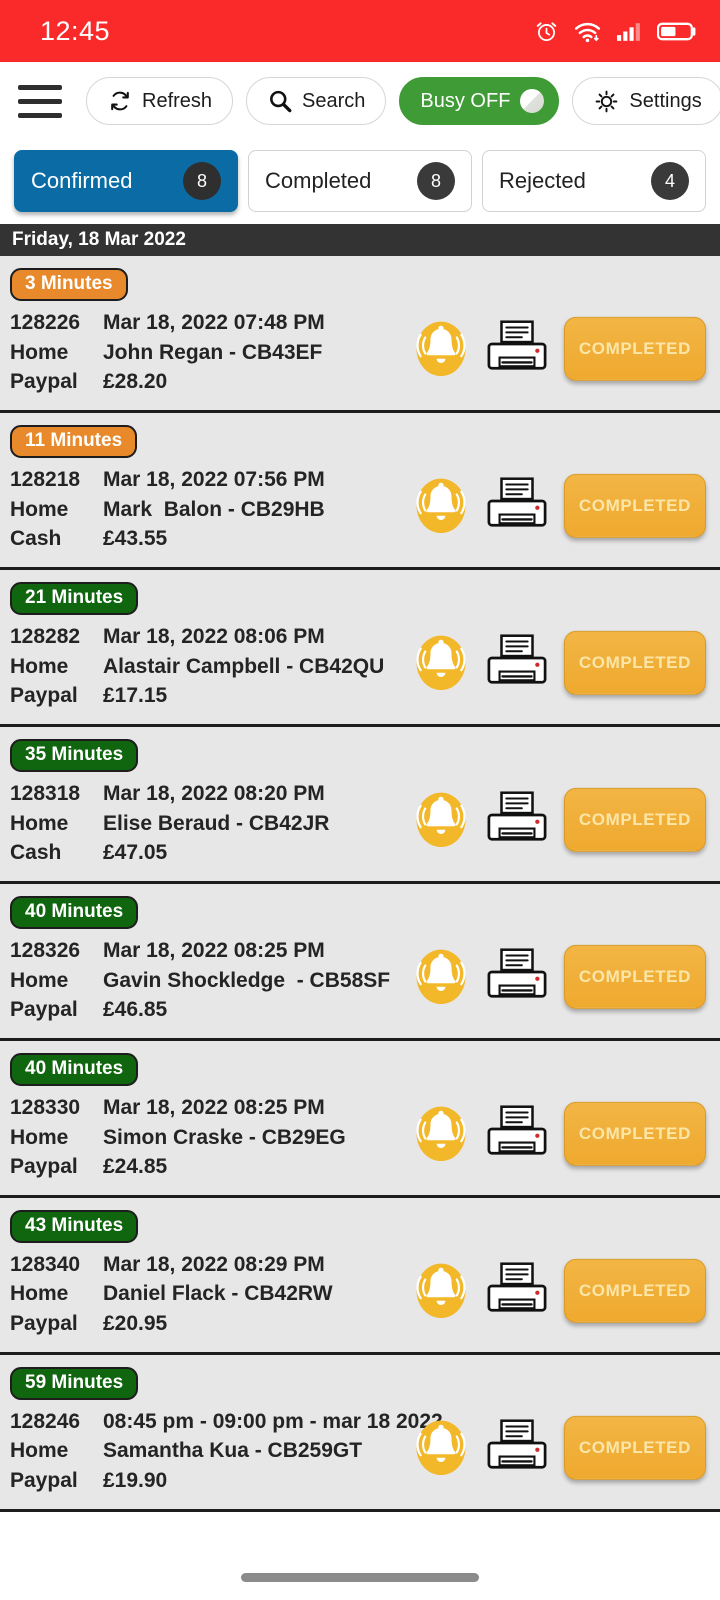  I want to click on battery-icon, so click(676, 31).